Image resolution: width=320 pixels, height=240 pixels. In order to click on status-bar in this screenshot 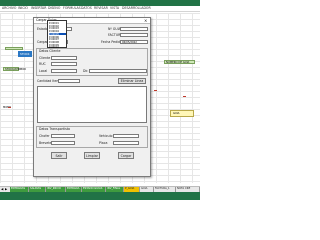, I will do `click(100, 196)`.